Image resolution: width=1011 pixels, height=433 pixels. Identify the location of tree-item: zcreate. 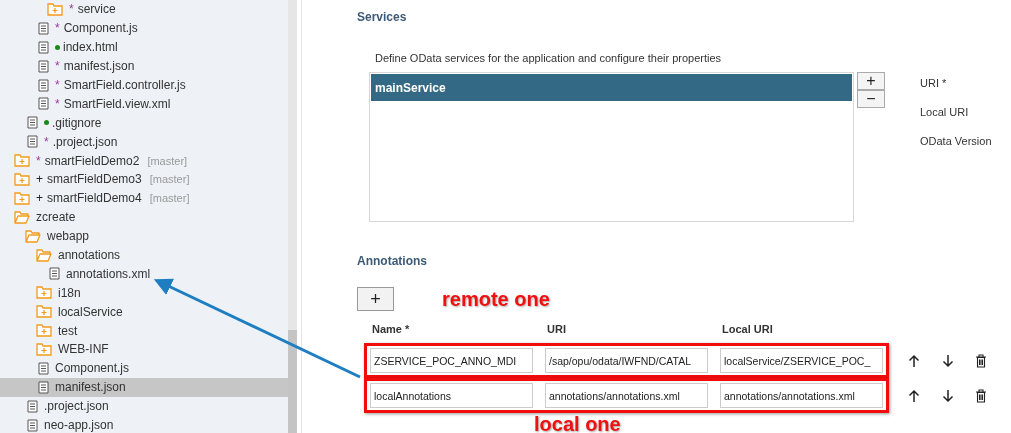
(144, 217).